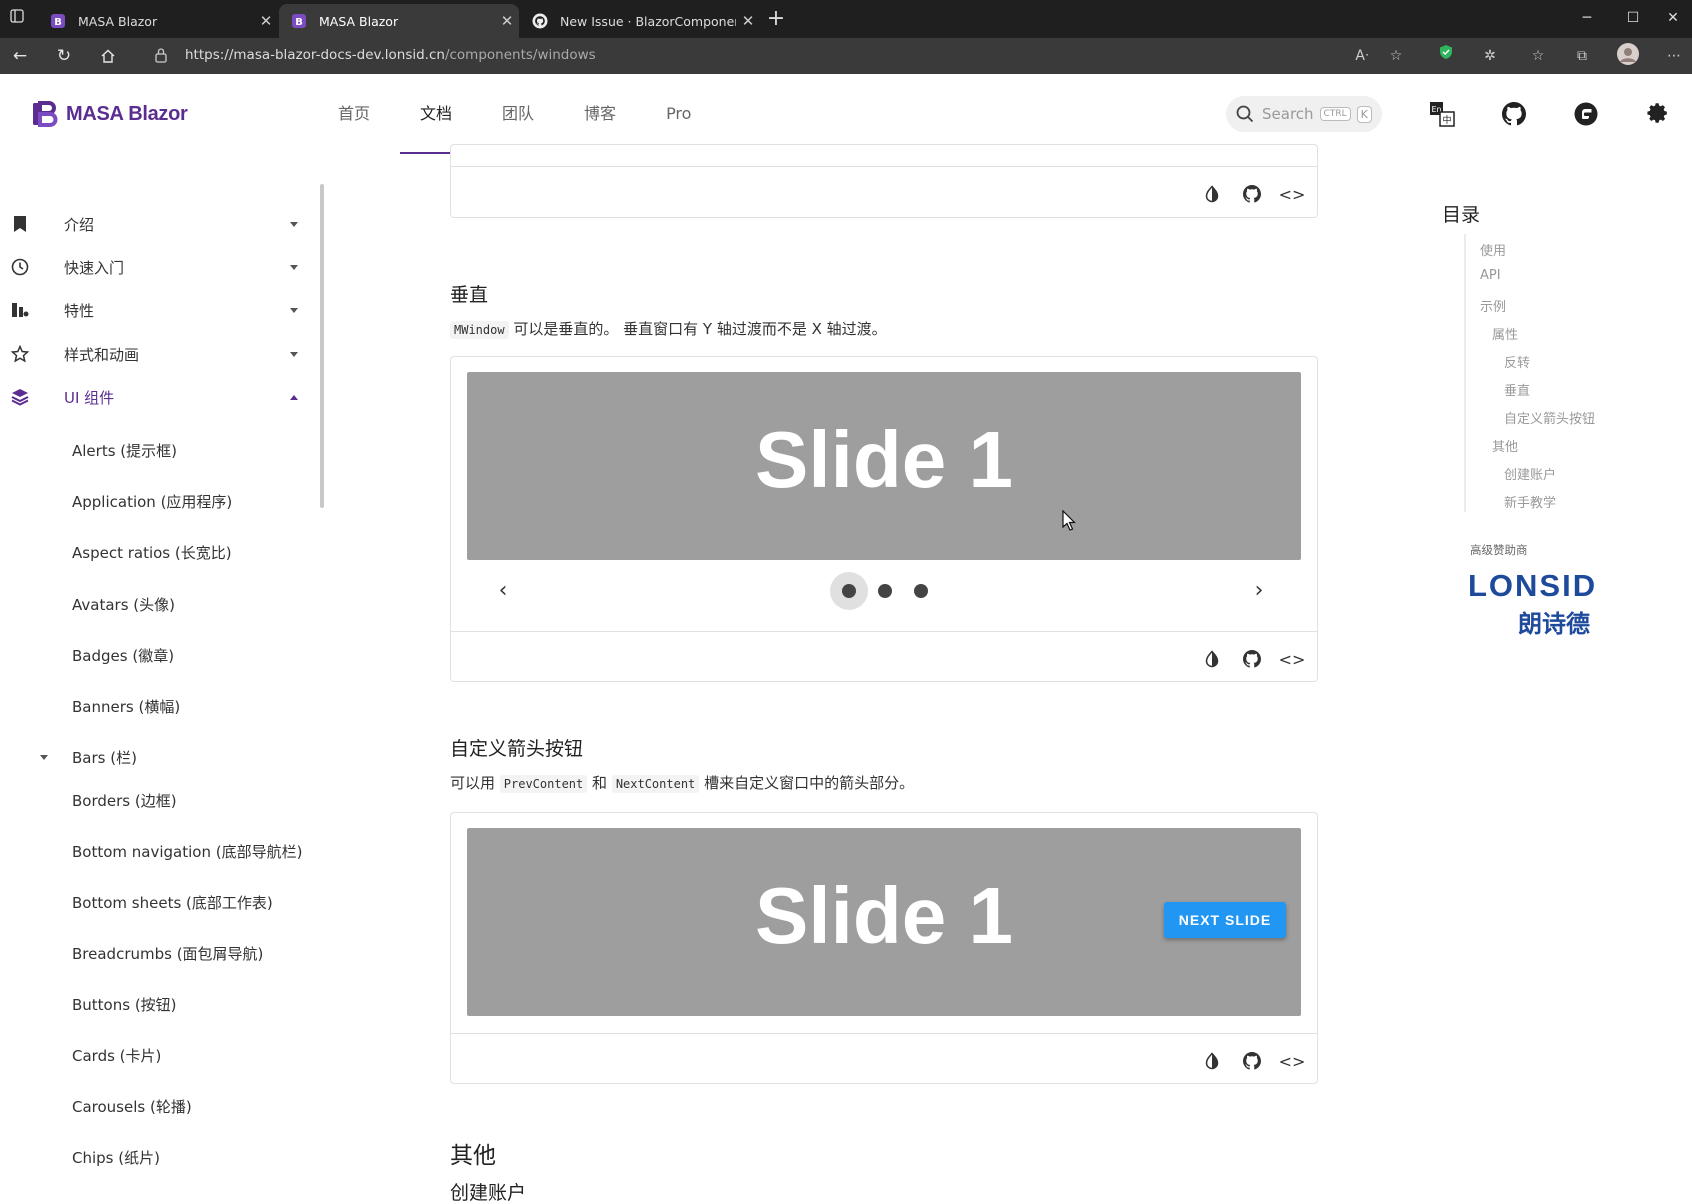  What do you see at coordinates (354, 114) in the screenshot?
I see `nav-home: 首页` at bounding box center [354, 114].